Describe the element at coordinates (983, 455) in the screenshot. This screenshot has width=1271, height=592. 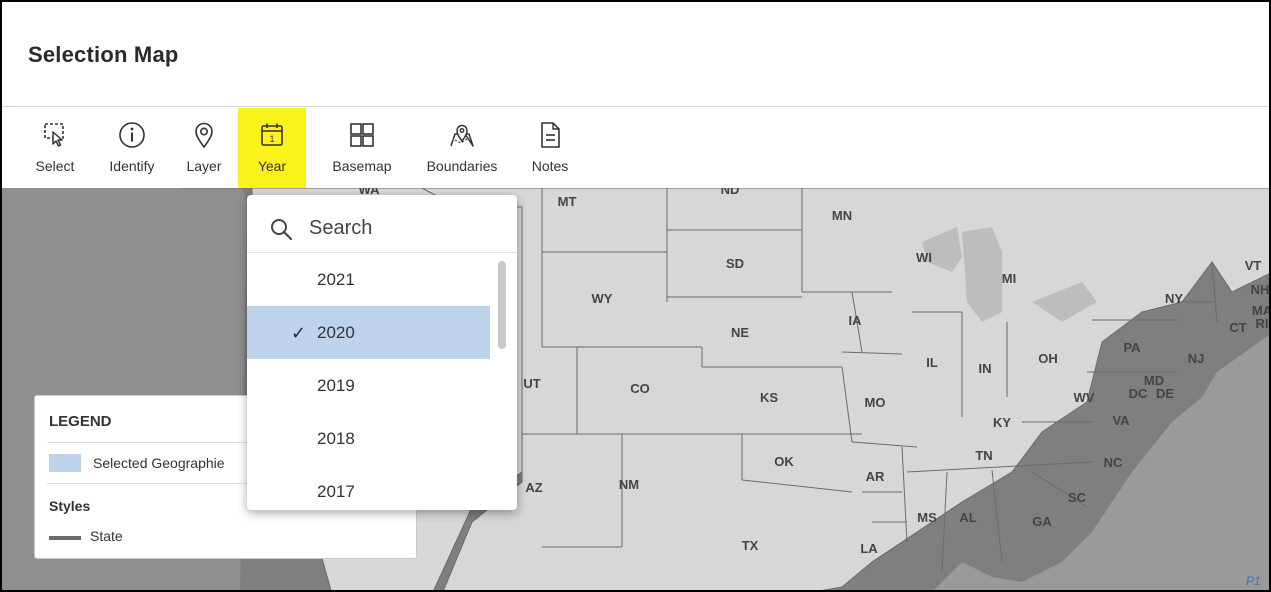
I see `state-label: TN` at that location.